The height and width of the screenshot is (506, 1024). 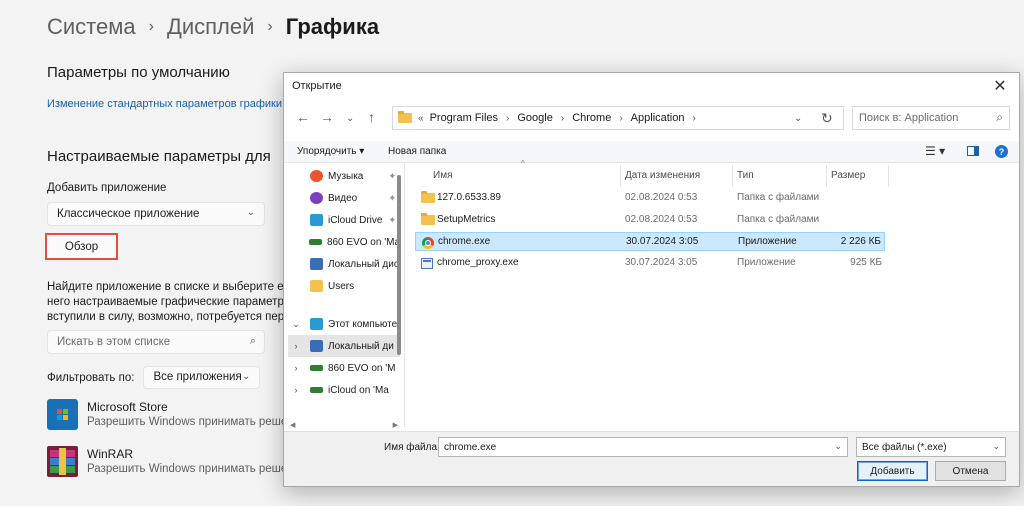 What do you see at coordinates (404, 295) in the screenshot?
I see `pane-divider` at bounding box center [404, 295].